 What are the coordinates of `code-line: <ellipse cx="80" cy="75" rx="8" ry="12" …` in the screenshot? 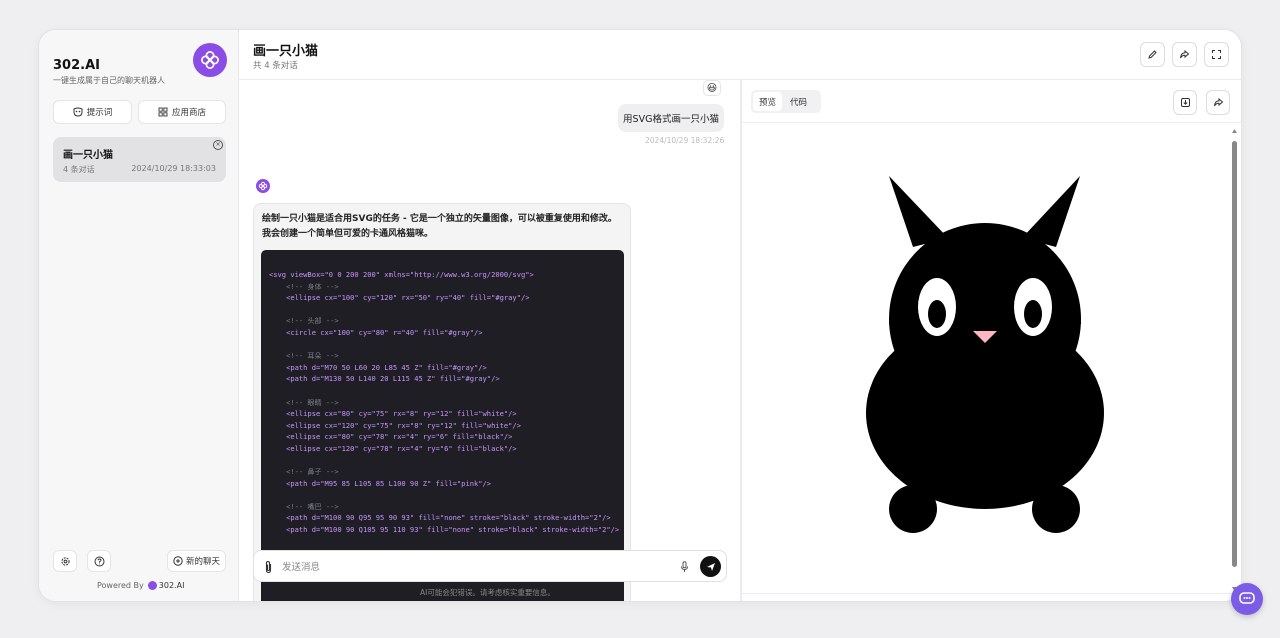 It's located at (393, 414).